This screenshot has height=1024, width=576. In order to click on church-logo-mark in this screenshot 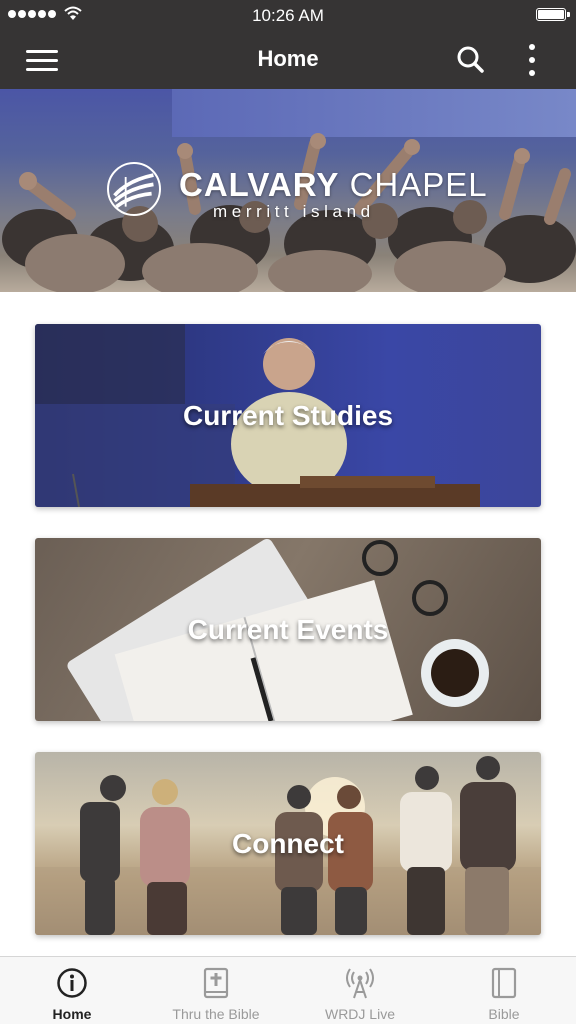, I will do `click(134, 189)`.